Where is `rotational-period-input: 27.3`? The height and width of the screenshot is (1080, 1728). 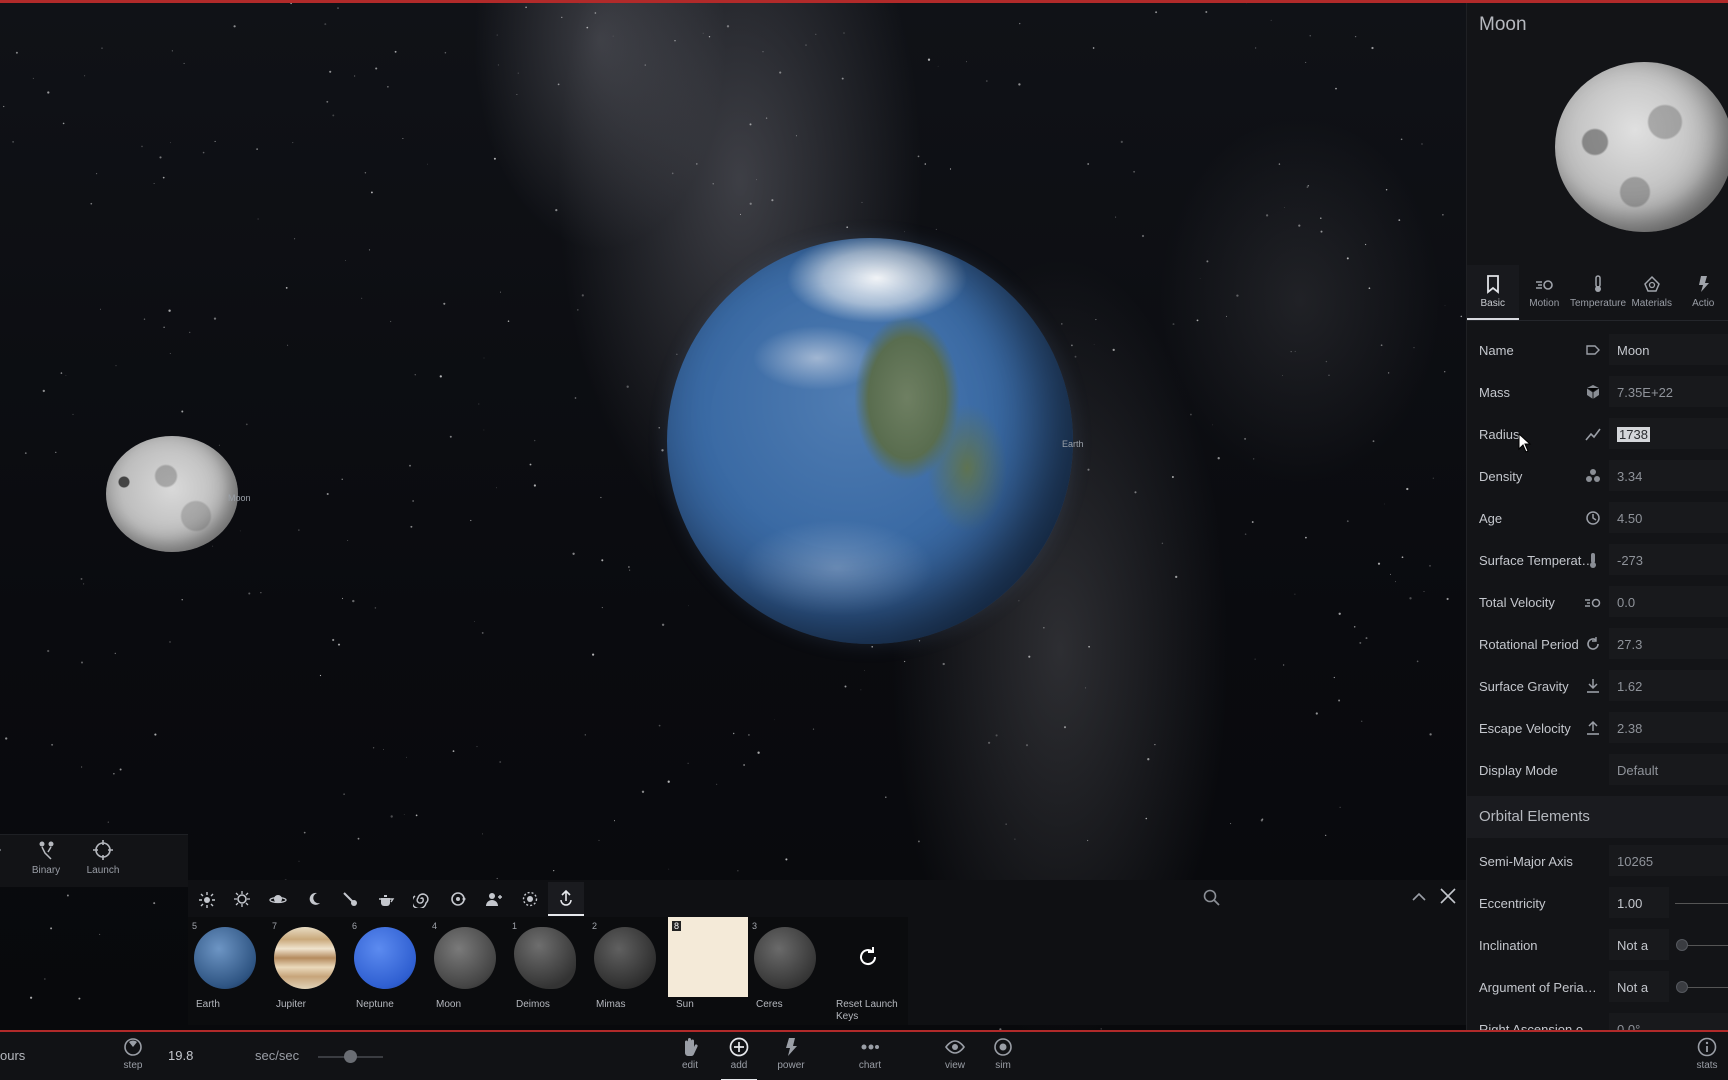
rotational-period-input: 27.3 is located at coordinates (1668, 643).